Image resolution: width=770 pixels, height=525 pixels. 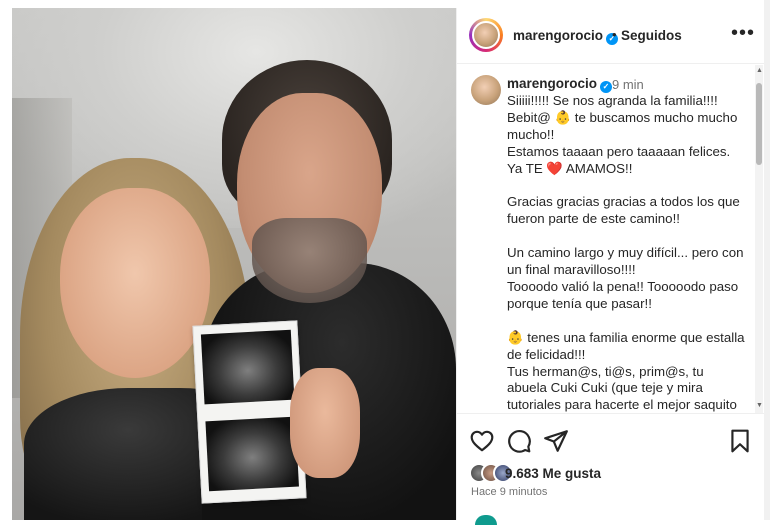 I want to click on photo-hand, so click(x=325, y=423).